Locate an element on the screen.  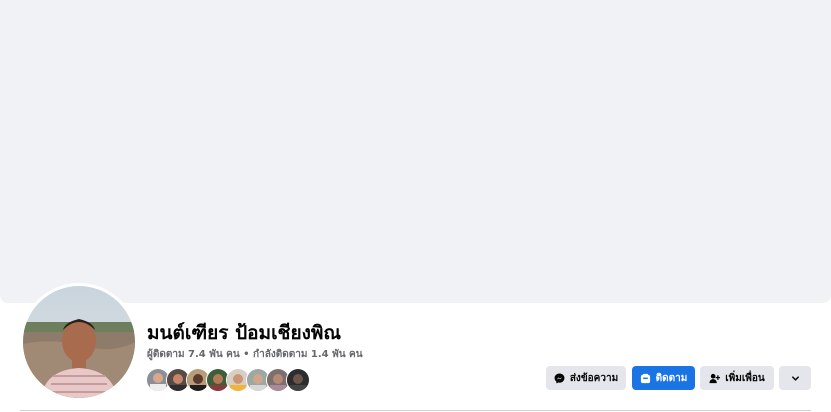
more-options-button is located at coordinates (795, 378).